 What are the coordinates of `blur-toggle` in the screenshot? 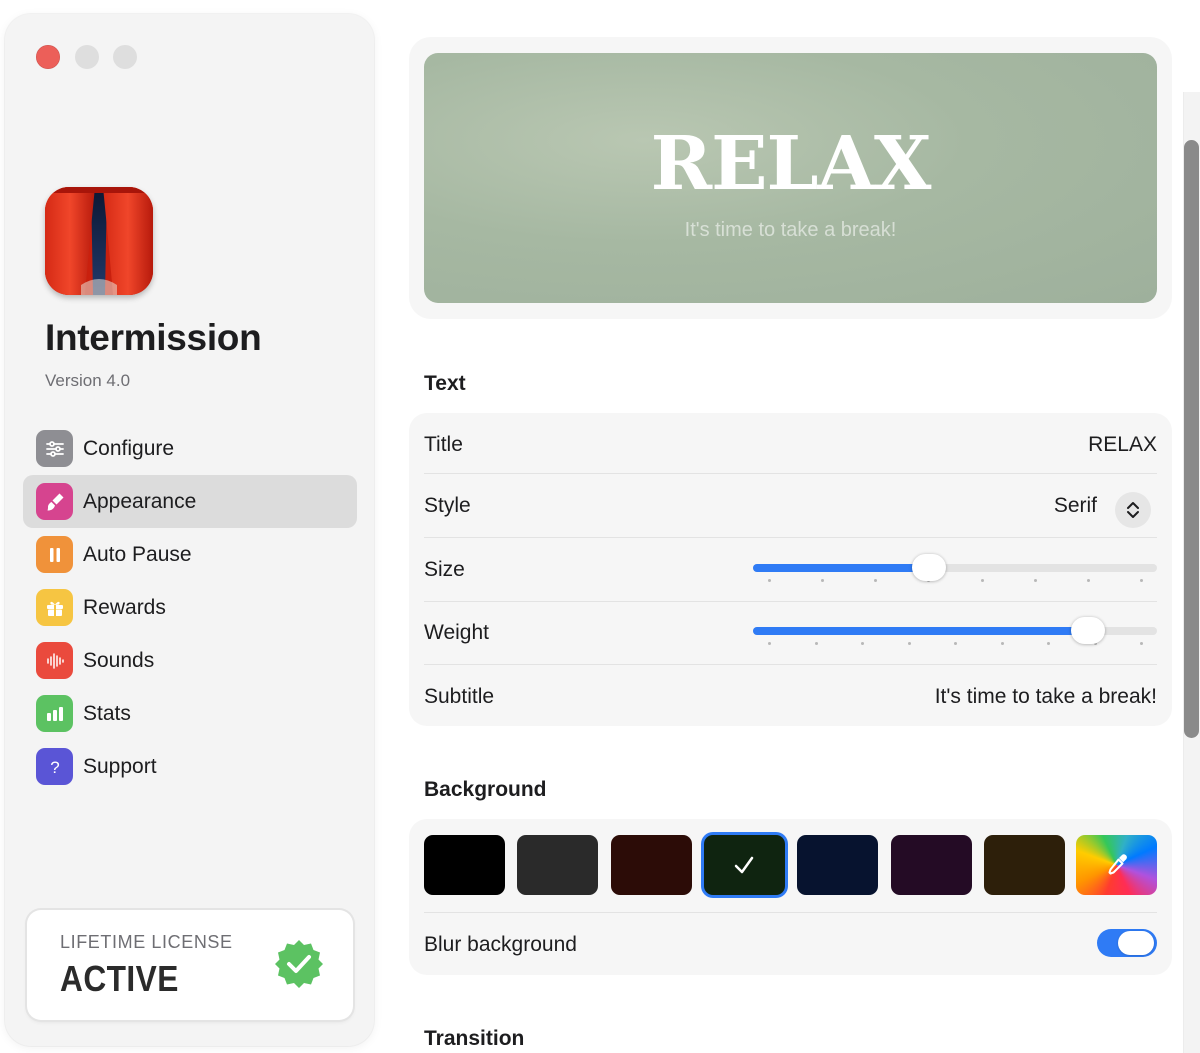 It's located at (1127, 943).